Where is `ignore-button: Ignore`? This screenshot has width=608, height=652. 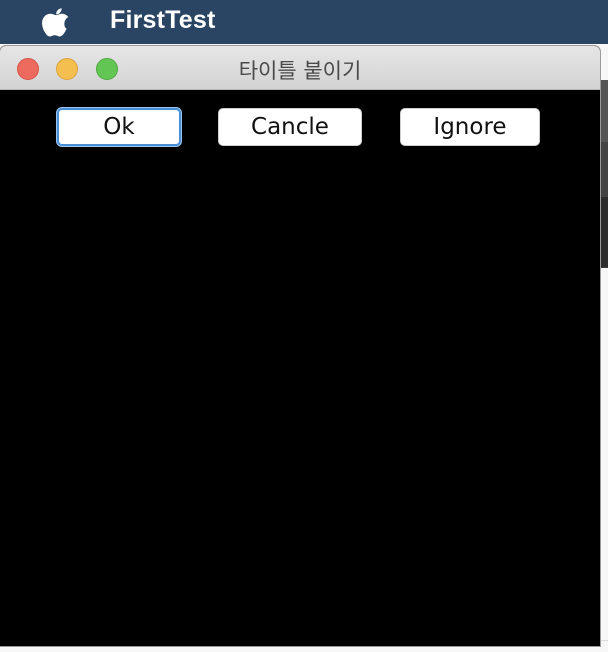
ignore-button: Ignore is located at coordinates (470, 127).